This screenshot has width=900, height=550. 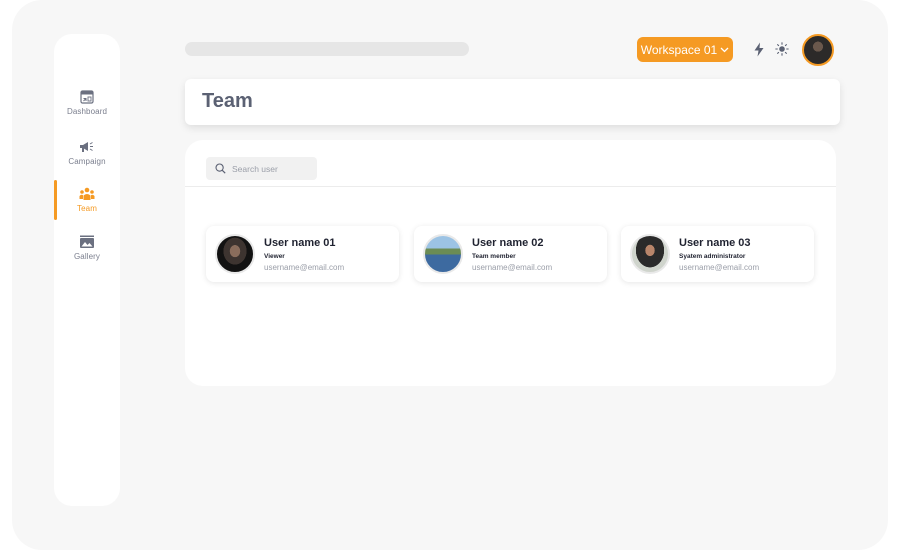 I want to click on user-name: User name 03, so click(x=715, y=243).